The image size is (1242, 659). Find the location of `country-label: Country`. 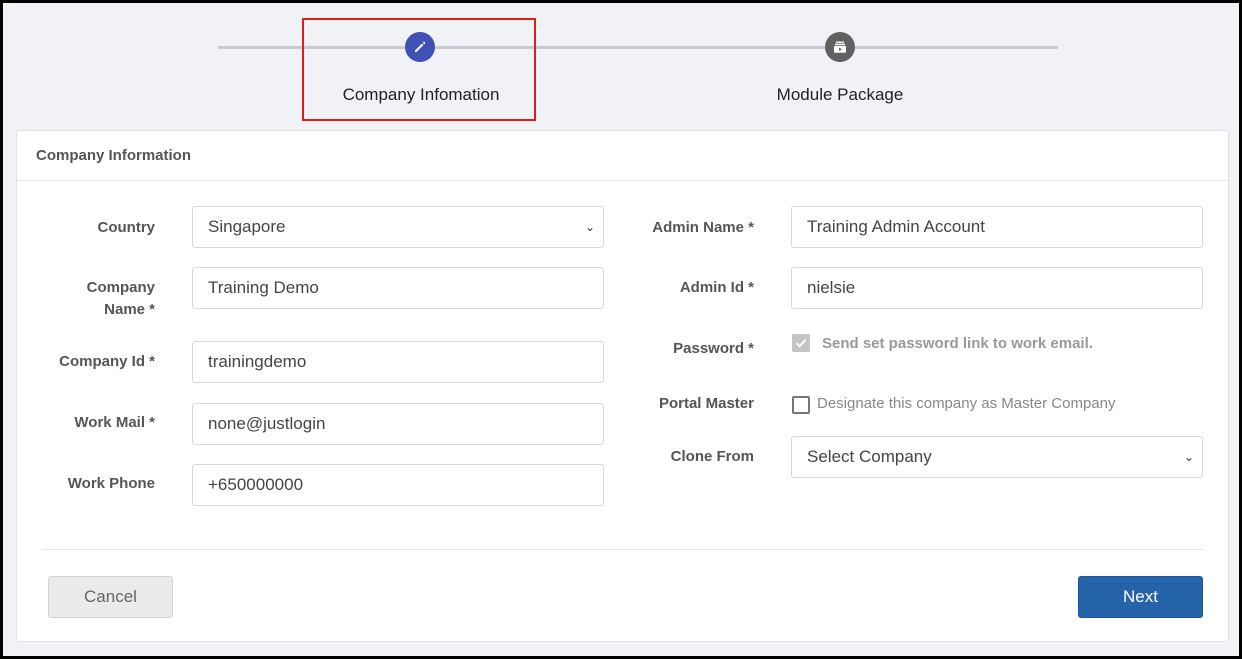

country-label: Country is located at coordinates (126, 227).